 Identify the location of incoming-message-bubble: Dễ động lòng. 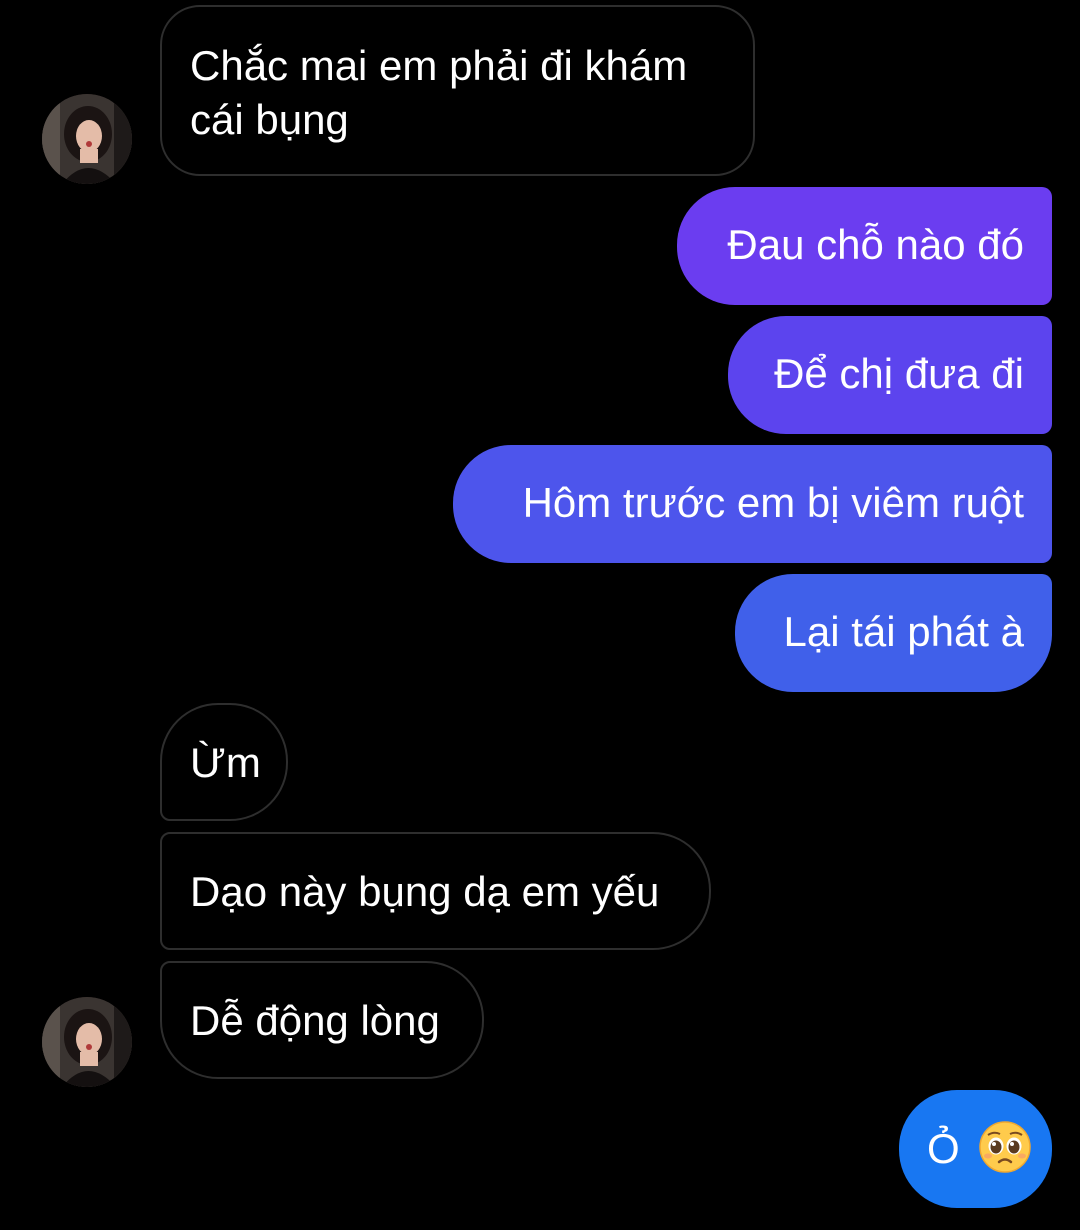
(322, 1020).